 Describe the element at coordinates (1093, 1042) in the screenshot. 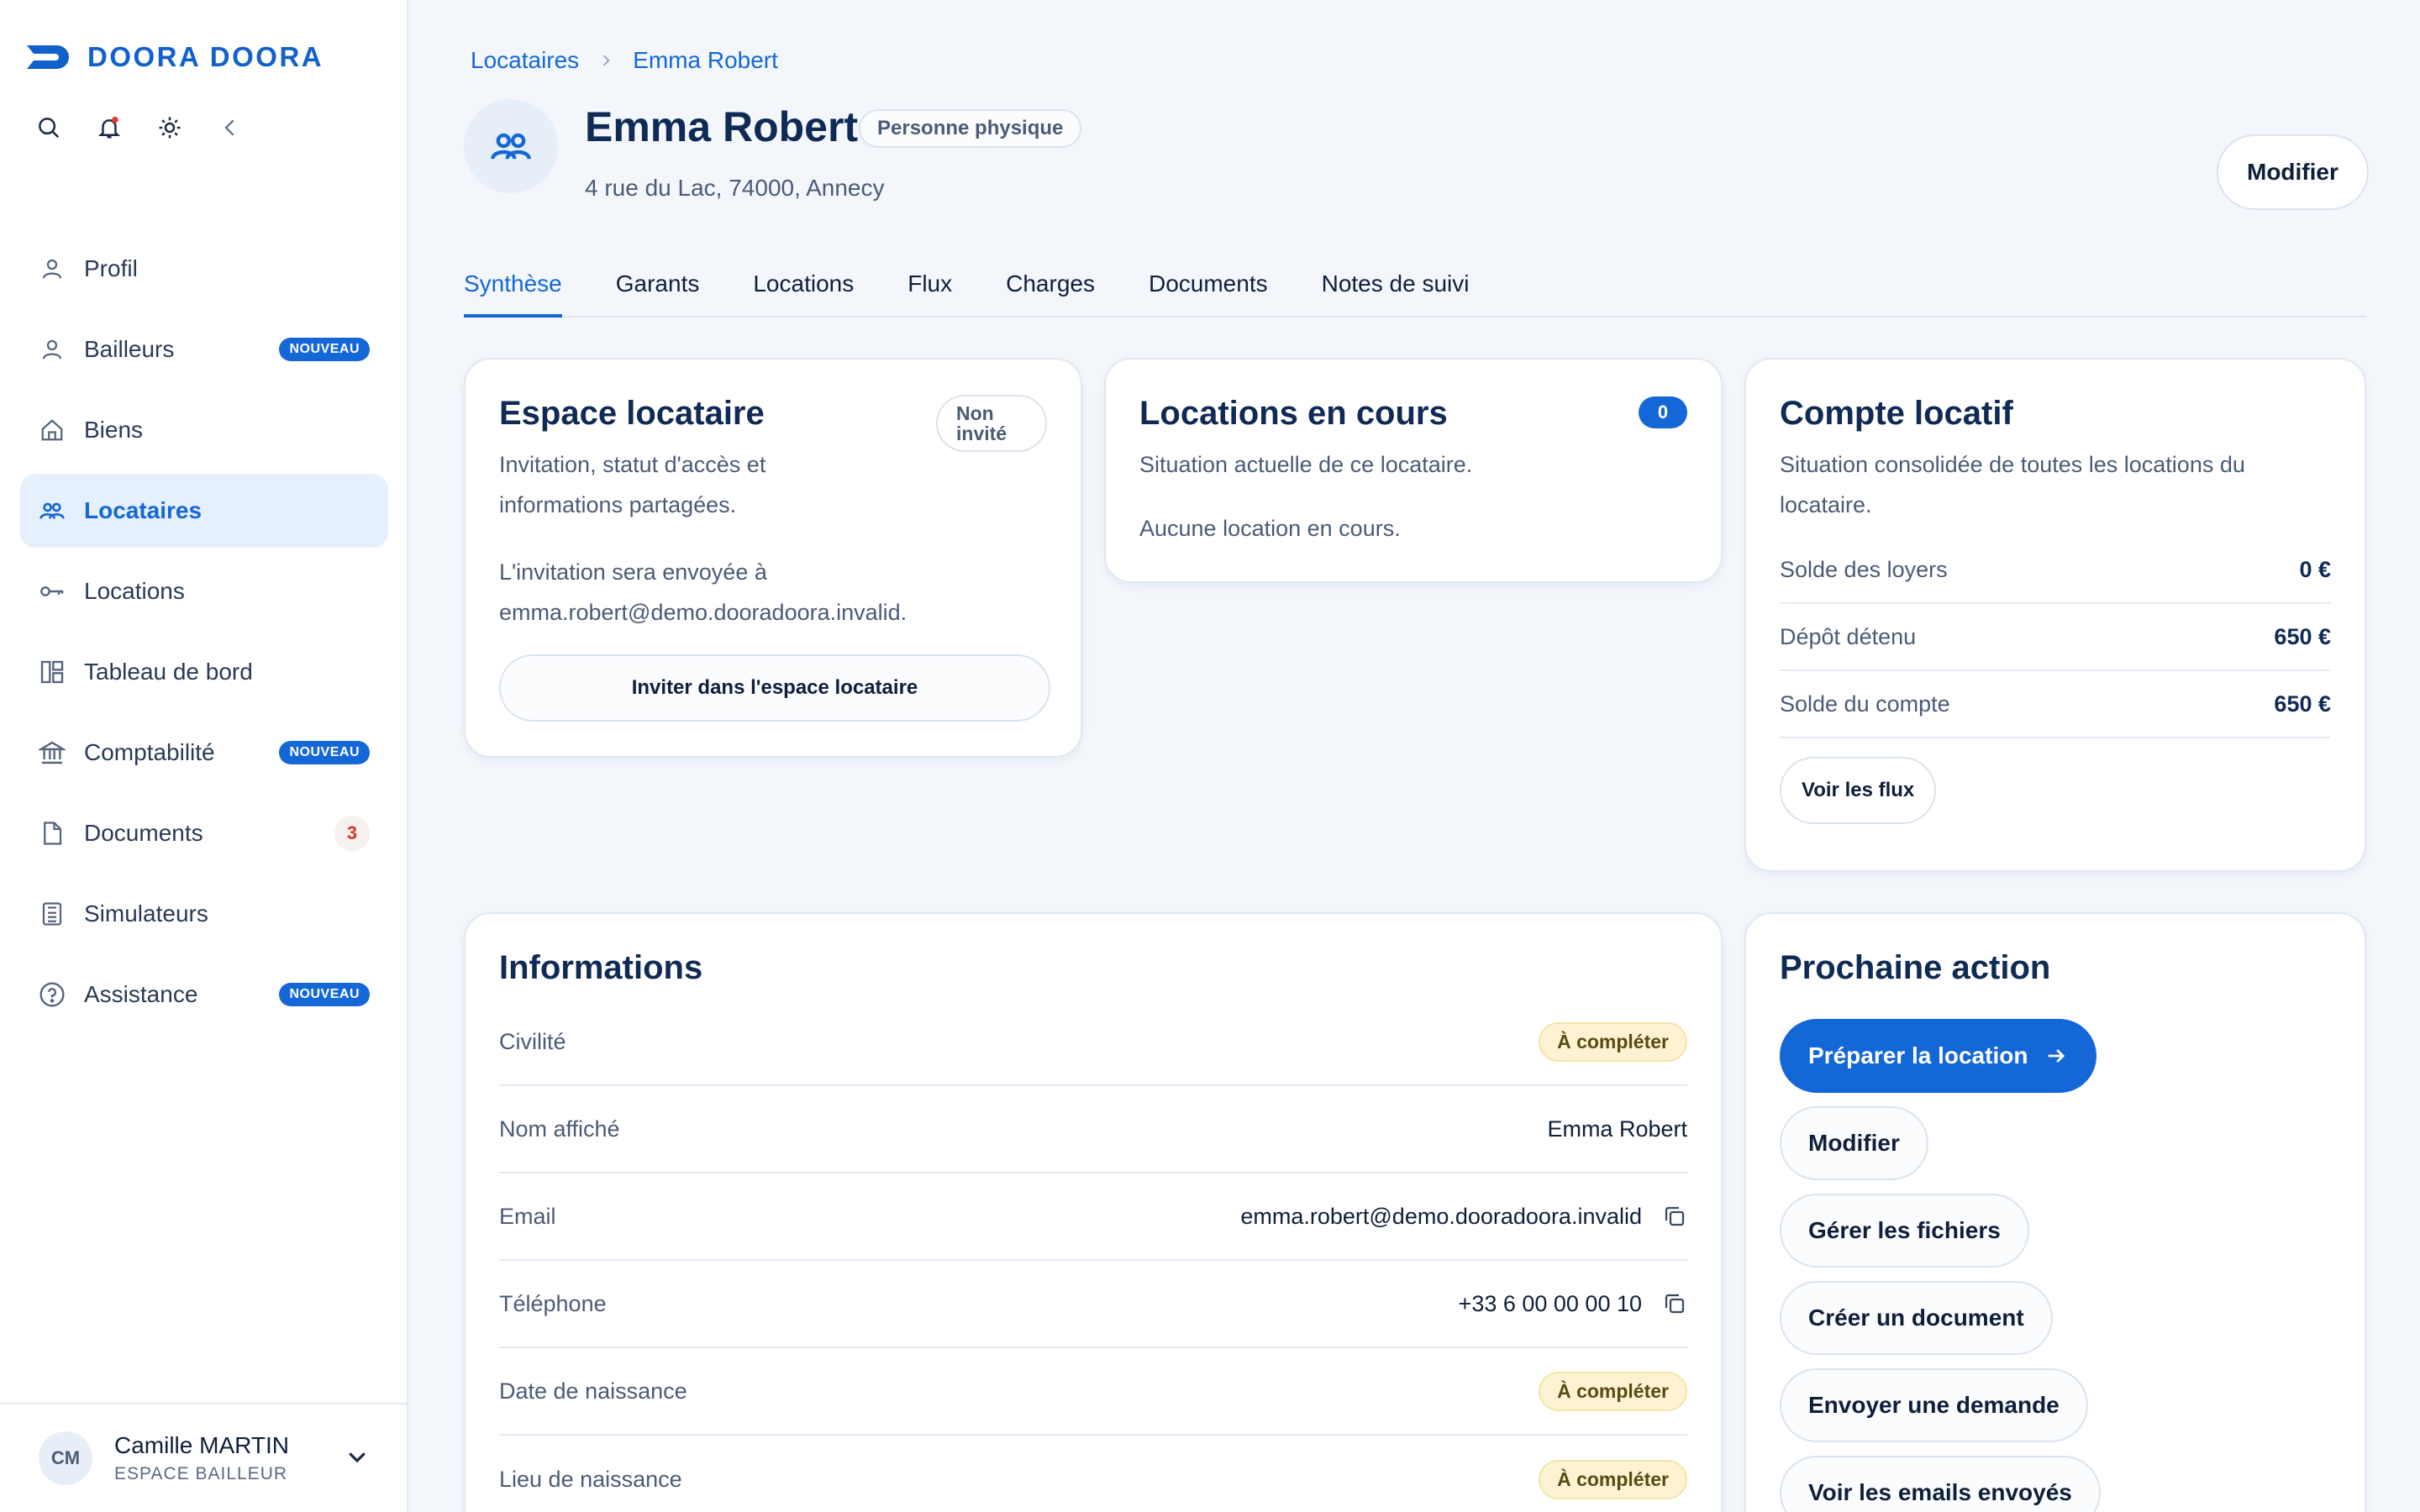

I see `info-row-civilite: Civilité À compléter` at that location.